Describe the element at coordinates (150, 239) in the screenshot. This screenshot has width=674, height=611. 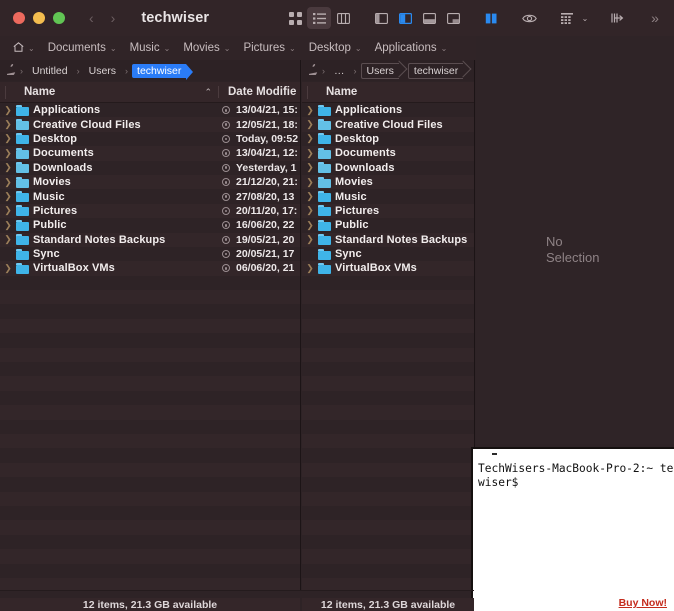
I see `file-row: ❯ Standard Notes Backups 19/05/21, 20` at that location.